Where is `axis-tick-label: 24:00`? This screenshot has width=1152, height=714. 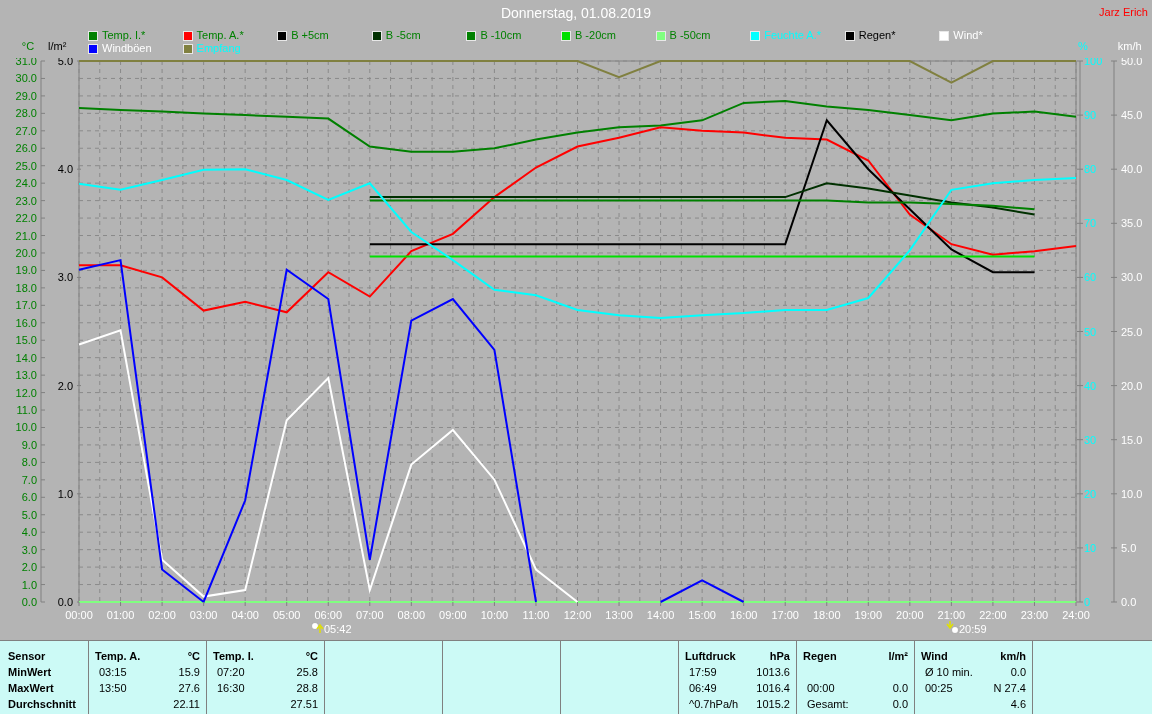
axis-tick-label: 24:00 is located at coordinates (1076, 615).